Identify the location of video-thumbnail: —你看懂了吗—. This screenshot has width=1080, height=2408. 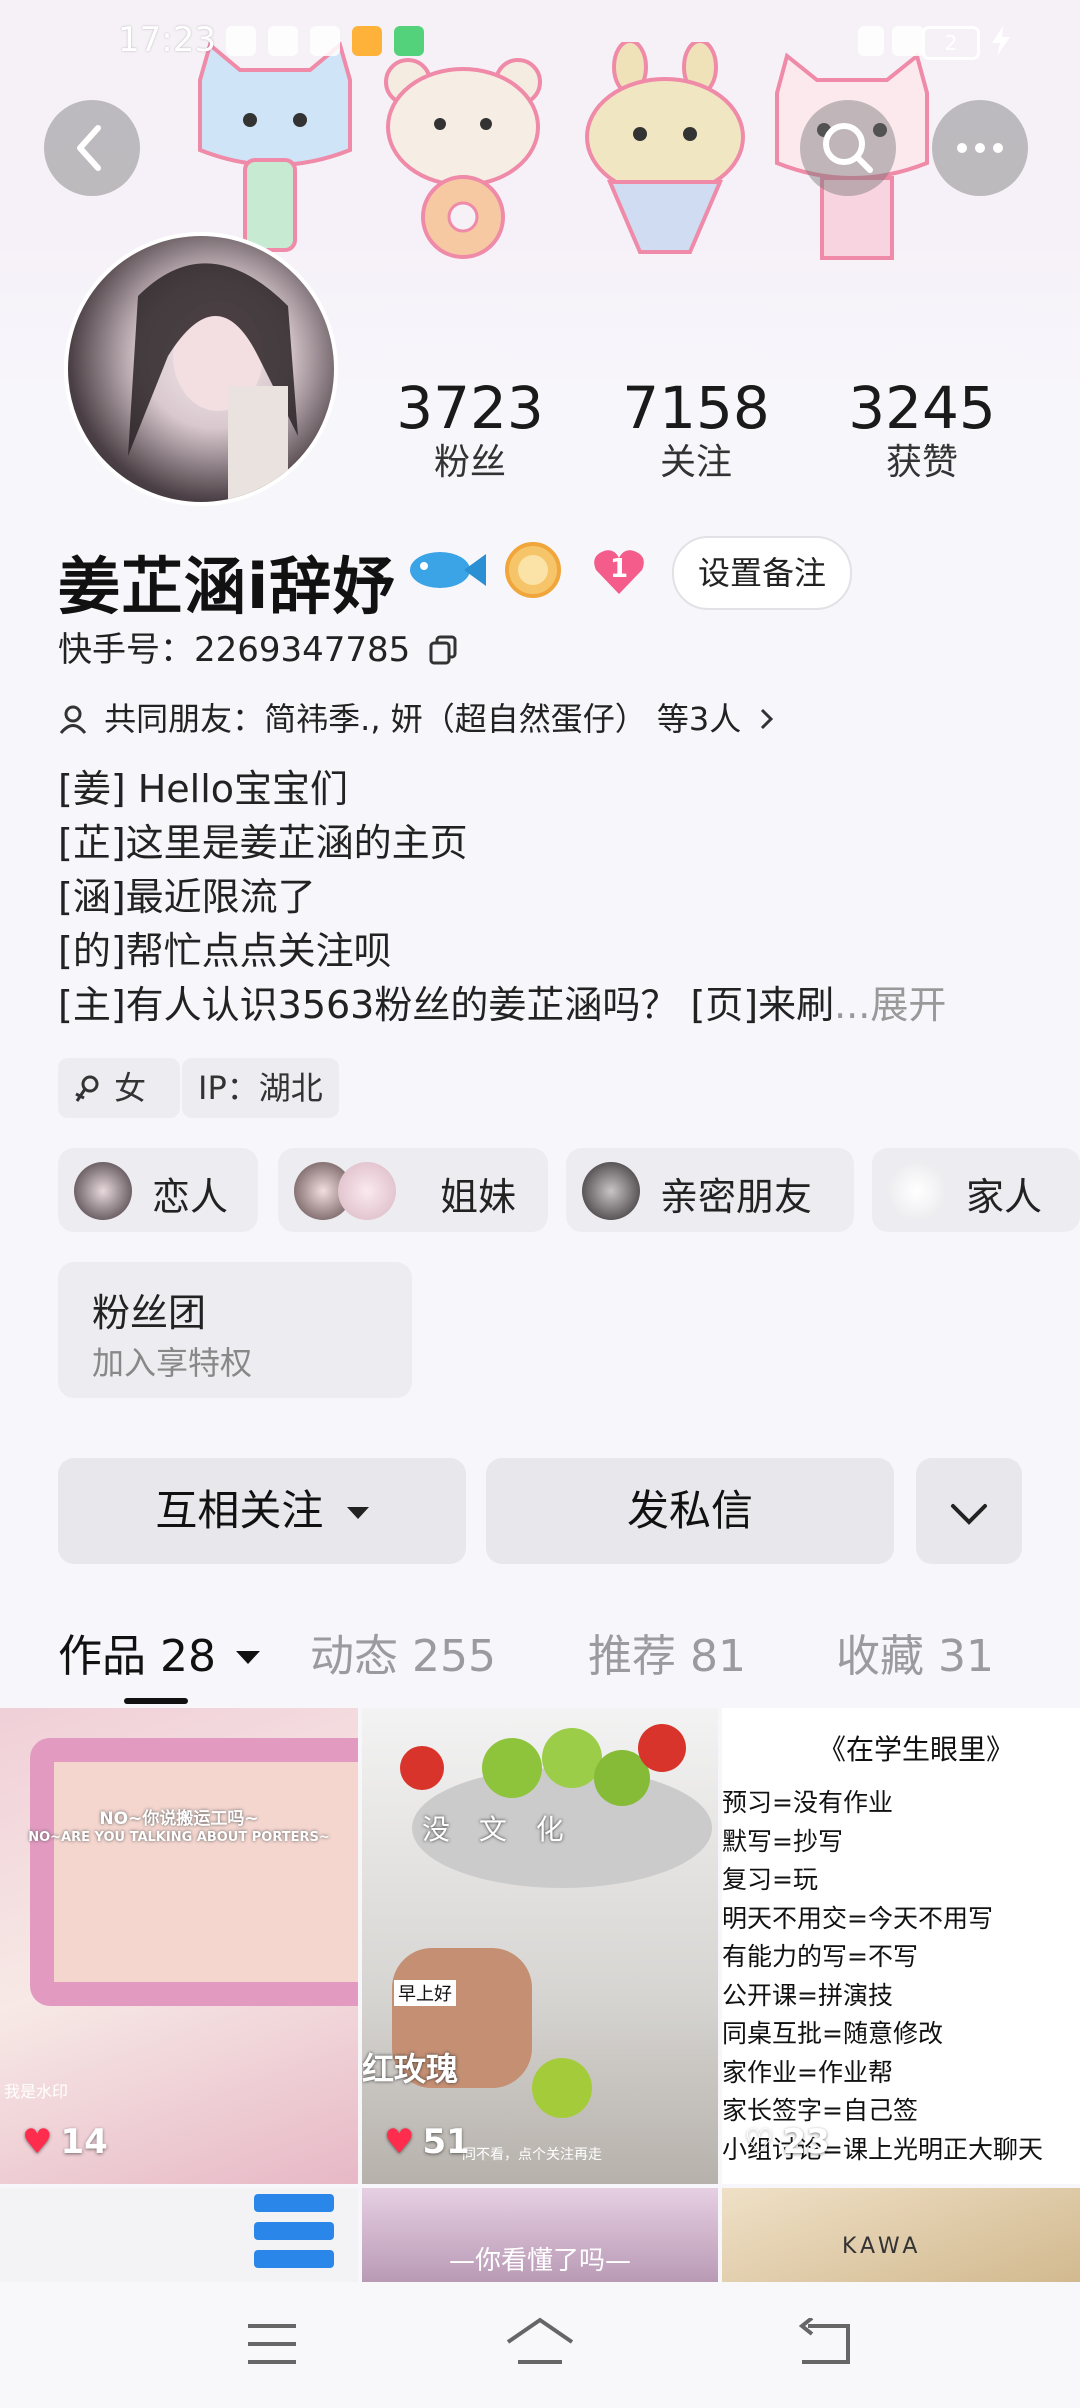
(540, 2235).